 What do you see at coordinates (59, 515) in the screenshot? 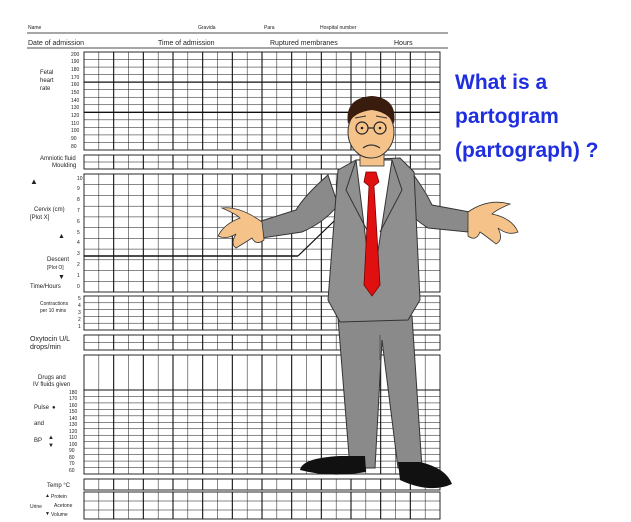
I see `urine-volume-label: Volume` at bounding box center [59, 515].